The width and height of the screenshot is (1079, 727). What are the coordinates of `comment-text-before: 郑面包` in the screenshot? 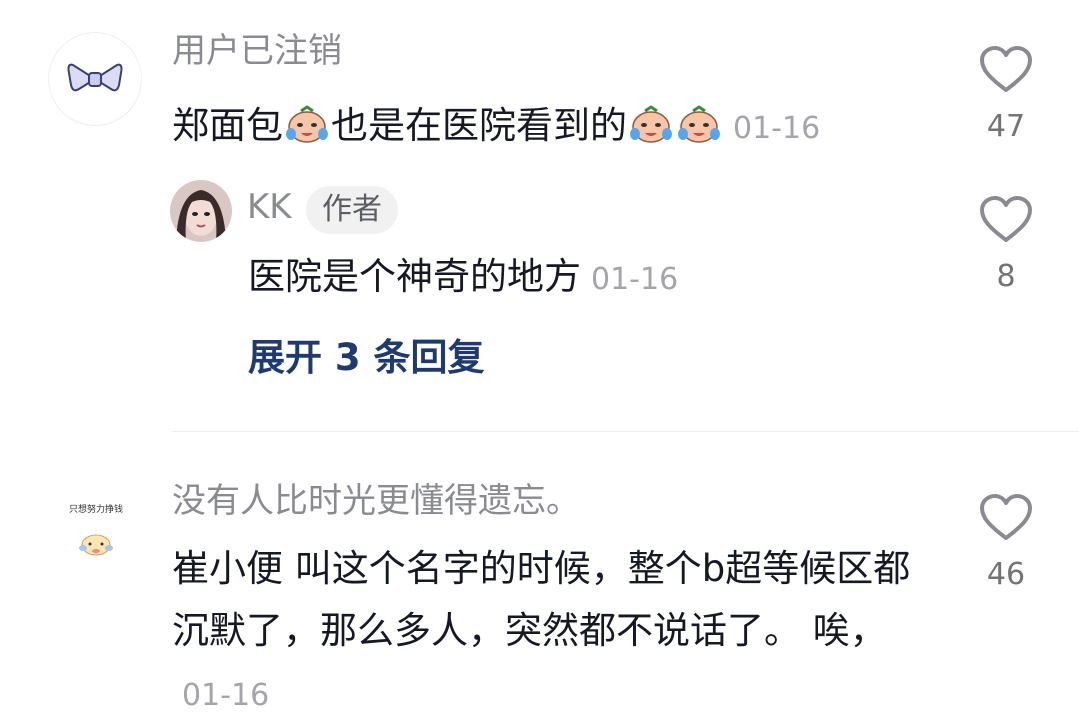 It's located at (227, 125).